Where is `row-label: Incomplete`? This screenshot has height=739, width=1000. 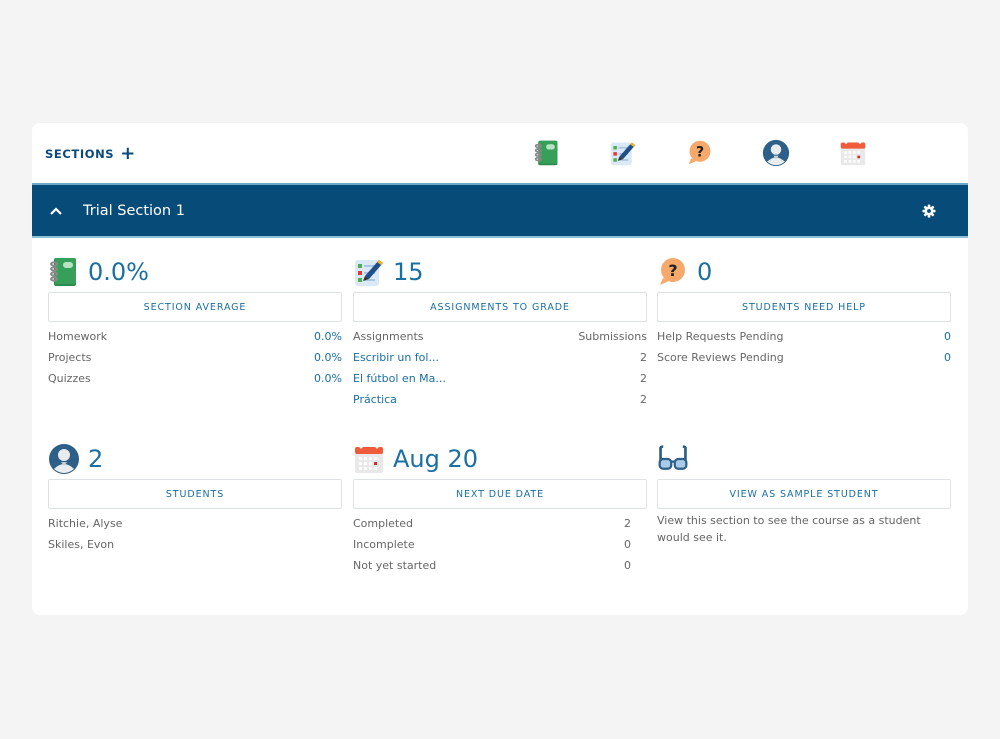 row-label: Incomplete is located at coordinates (384, 544).